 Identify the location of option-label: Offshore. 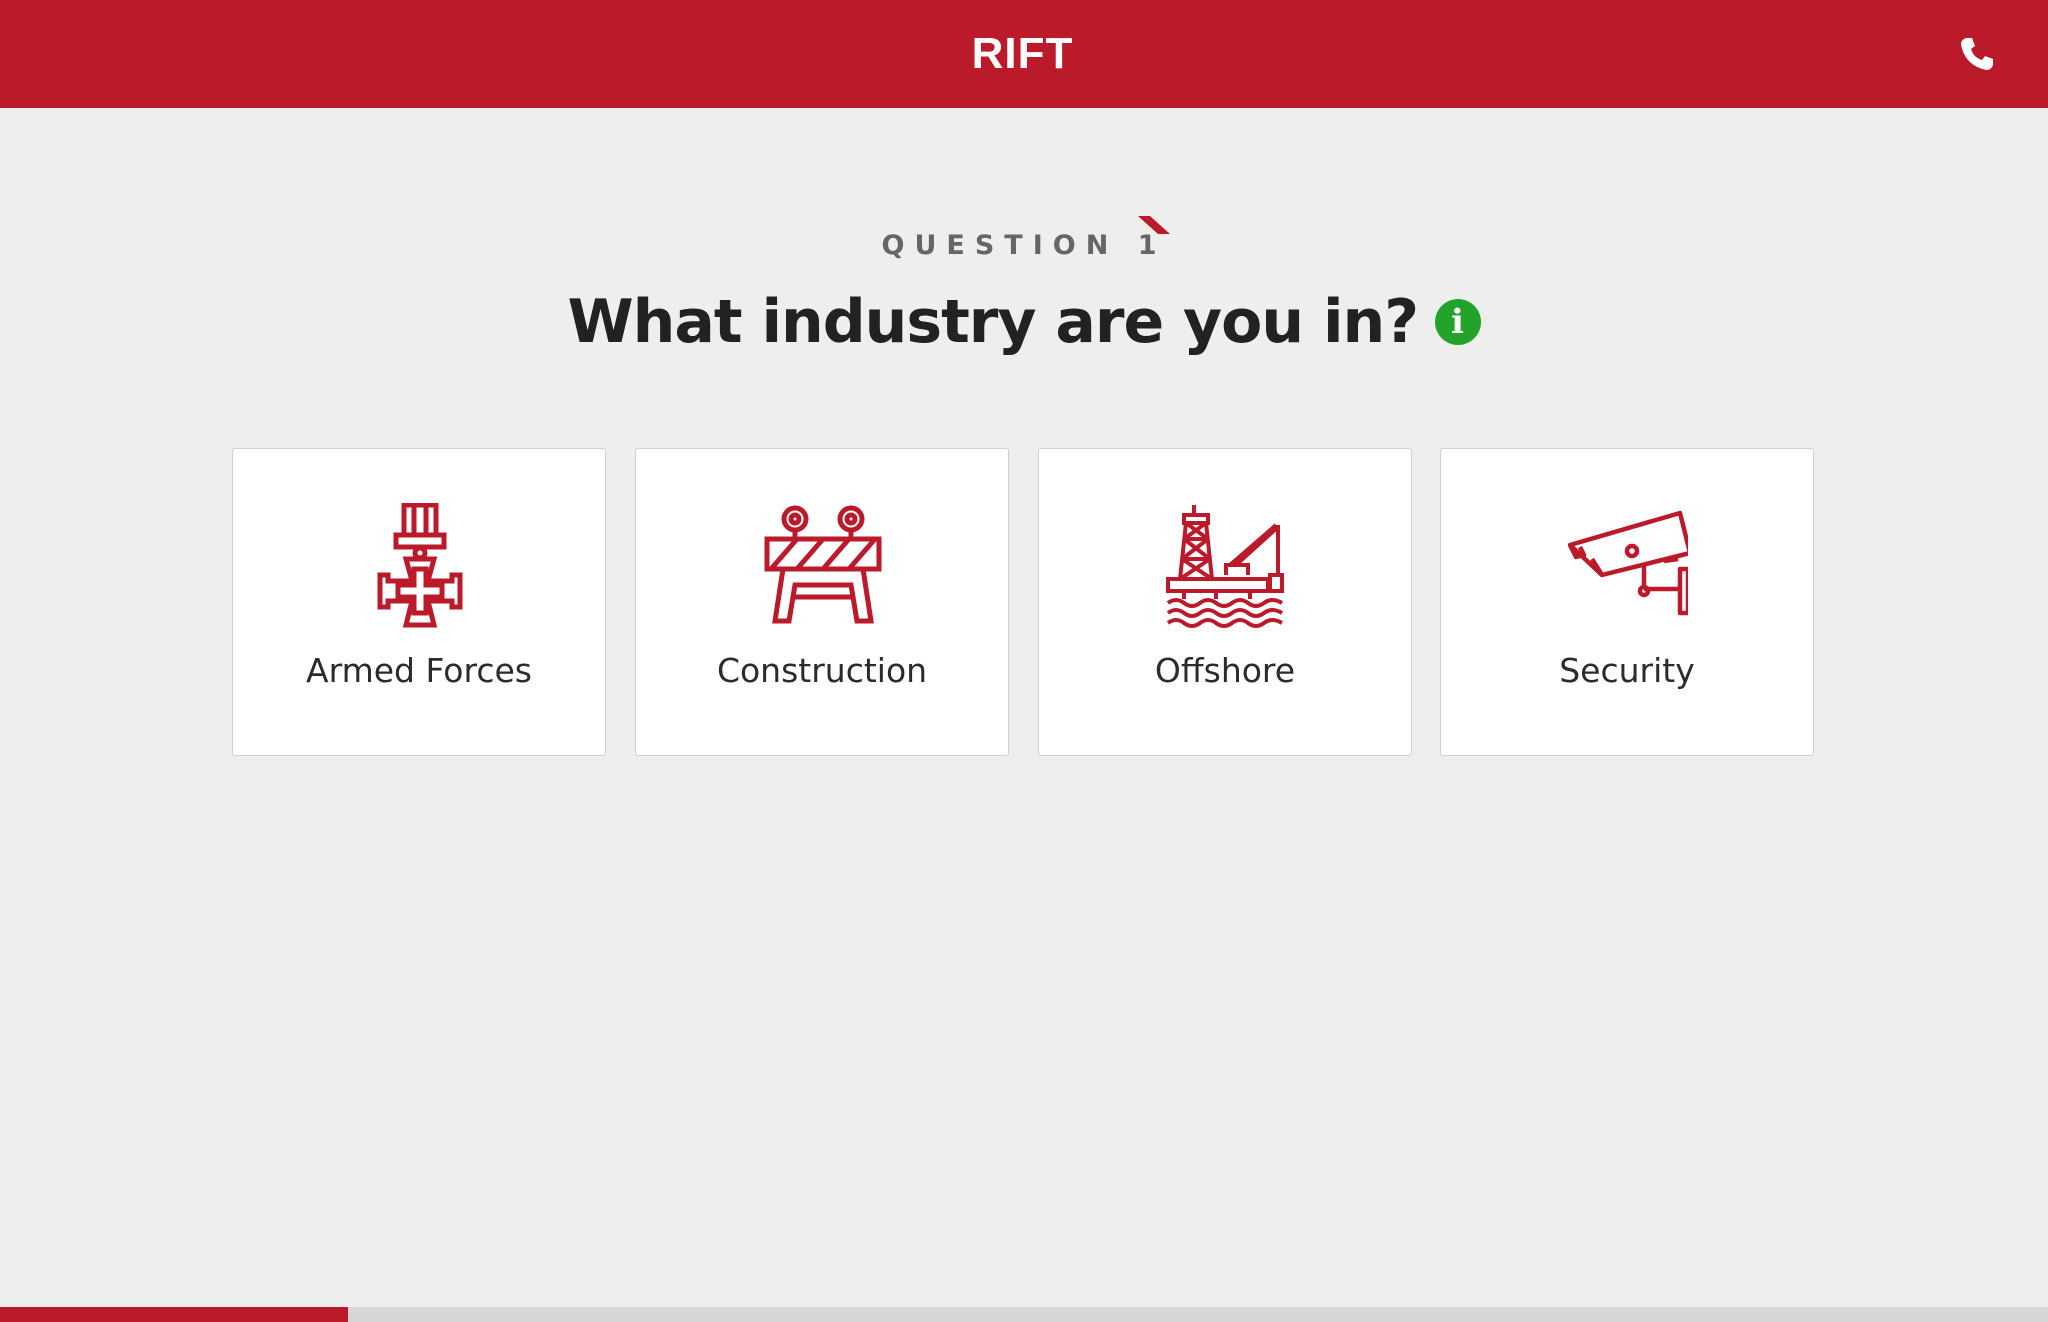
(1225, 670).